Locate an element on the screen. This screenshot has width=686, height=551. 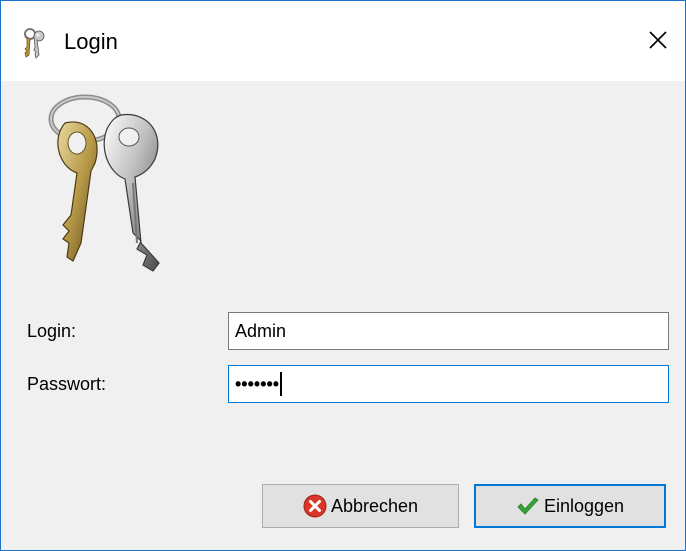
close-button is located at coordinates (658, 40).